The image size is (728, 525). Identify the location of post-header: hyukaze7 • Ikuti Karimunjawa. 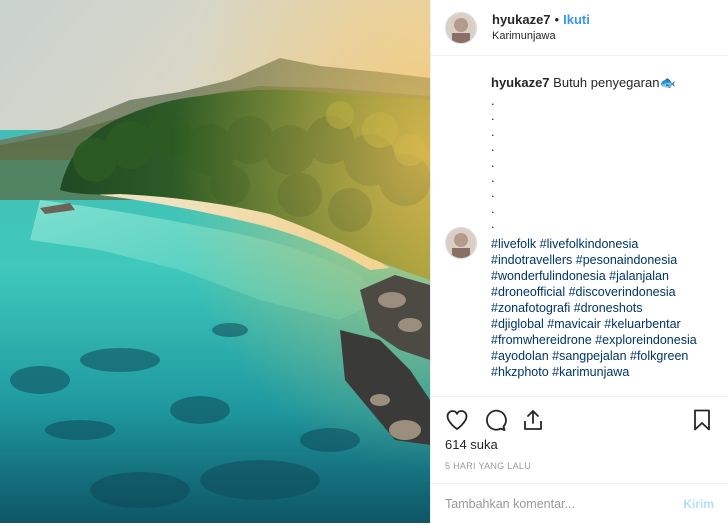
(579, 28).